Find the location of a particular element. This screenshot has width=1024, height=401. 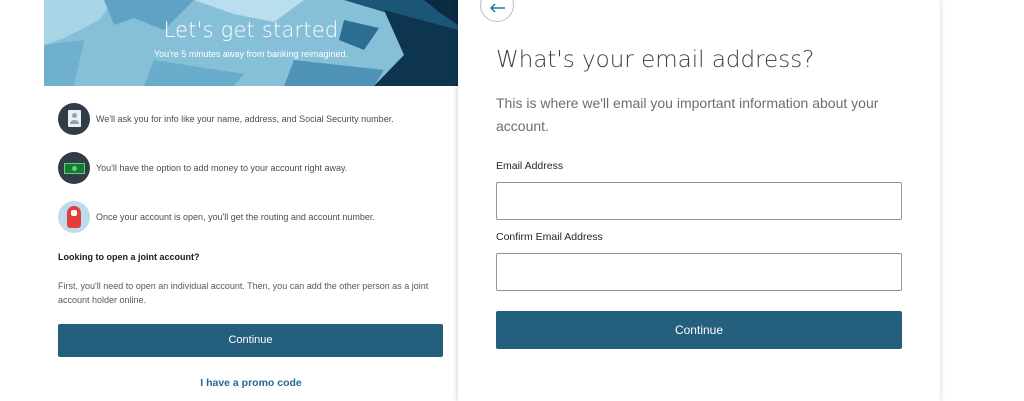

back-button is located at coordinates (497, 11).